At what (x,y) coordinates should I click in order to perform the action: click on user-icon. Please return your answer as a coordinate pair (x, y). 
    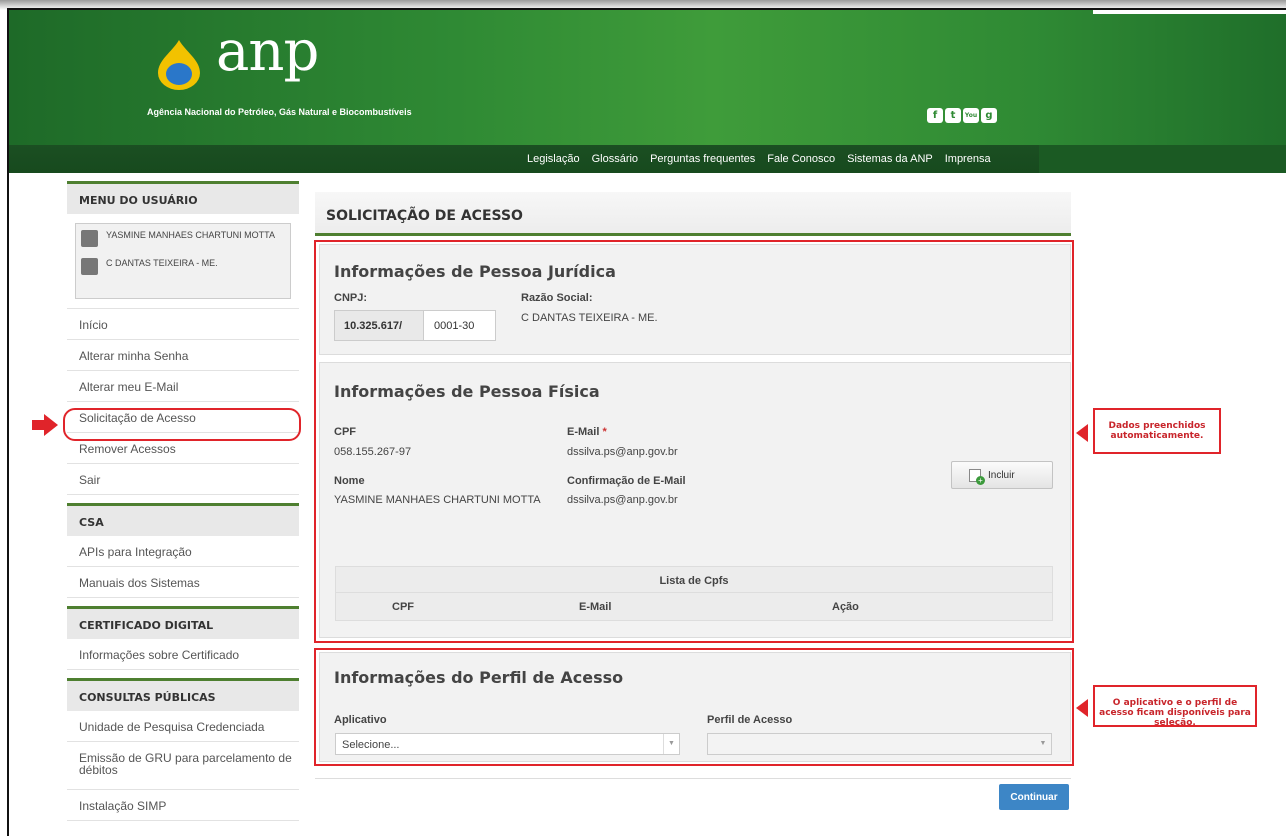
    Looking at the image, I should click on (89, 238).